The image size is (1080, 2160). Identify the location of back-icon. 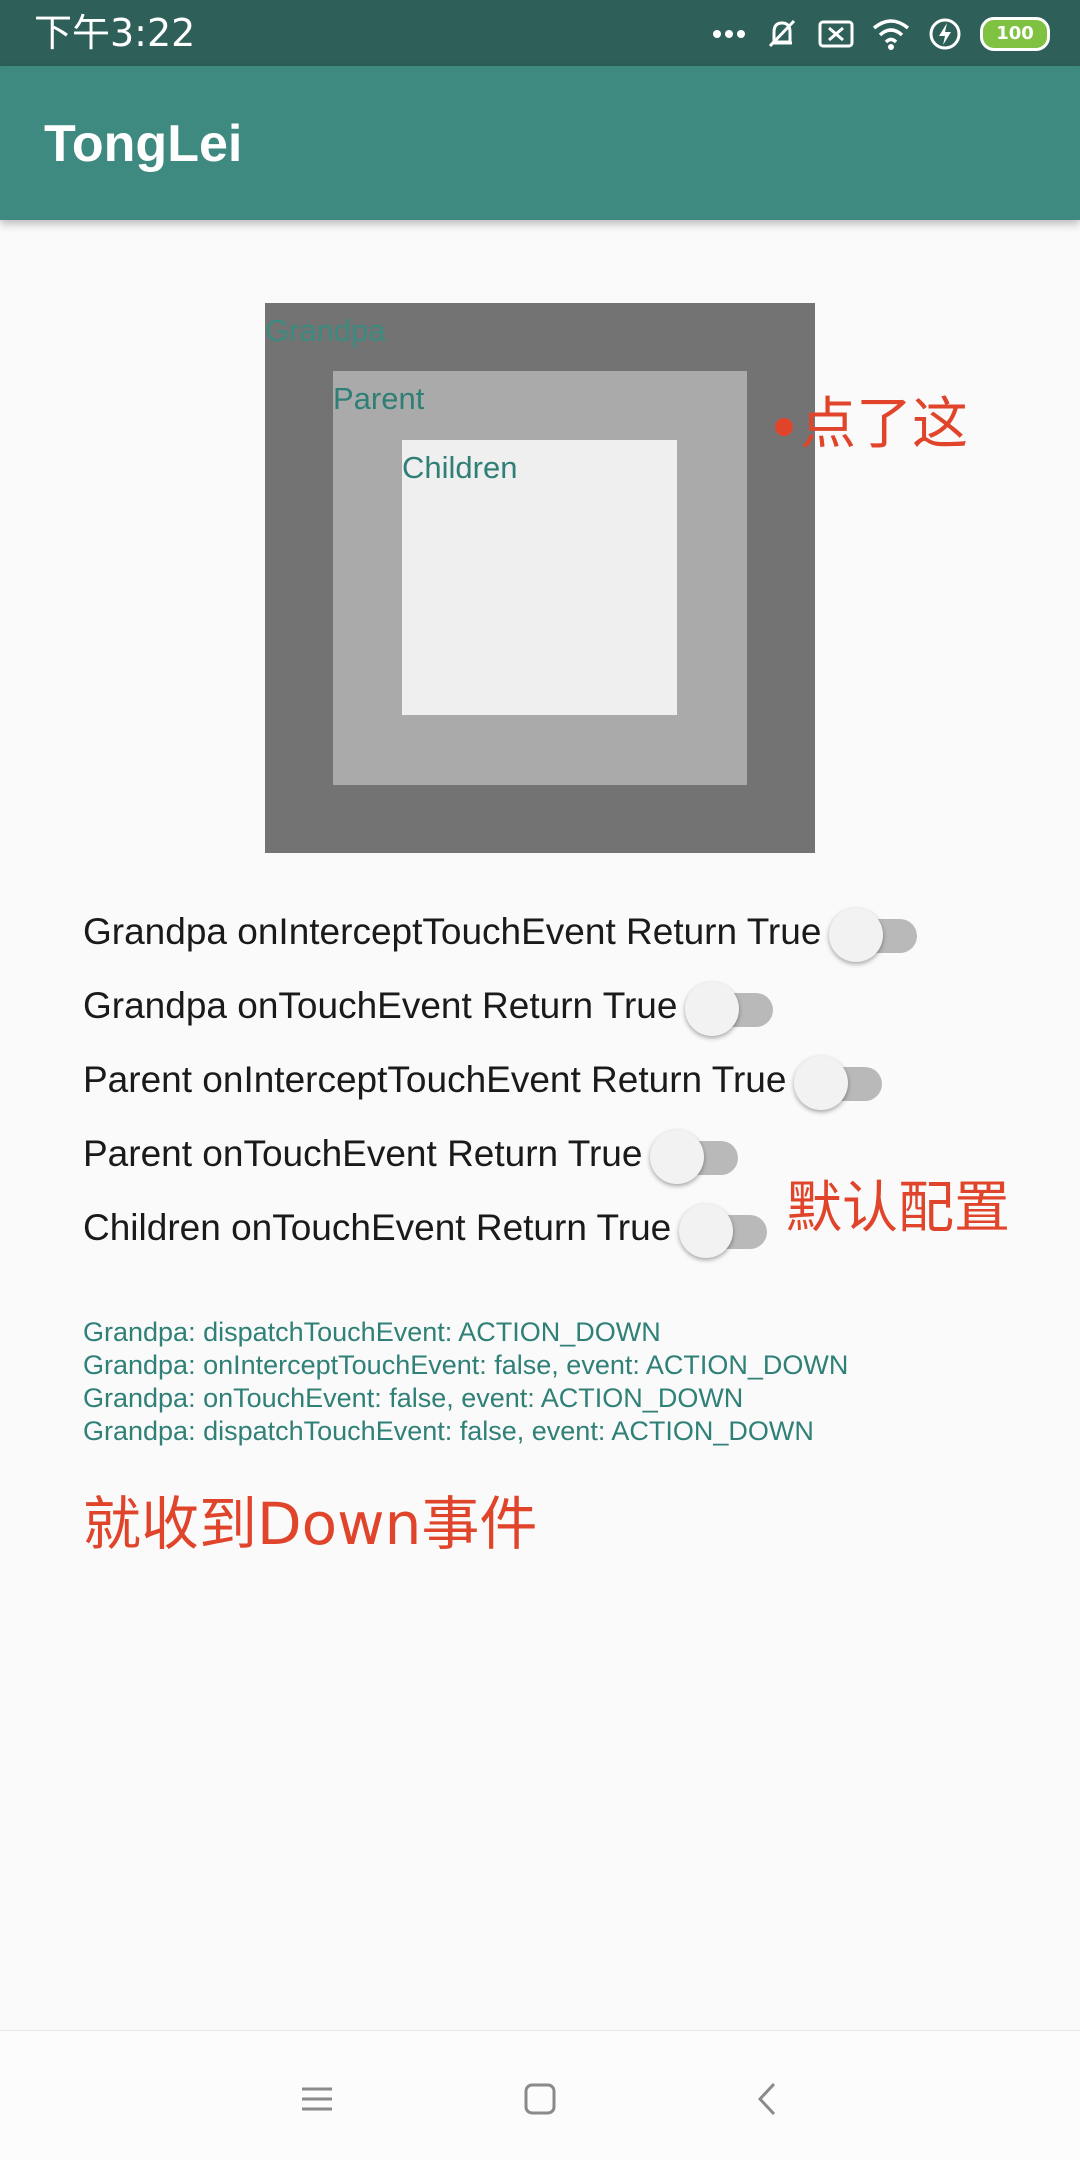
(767, 2099).